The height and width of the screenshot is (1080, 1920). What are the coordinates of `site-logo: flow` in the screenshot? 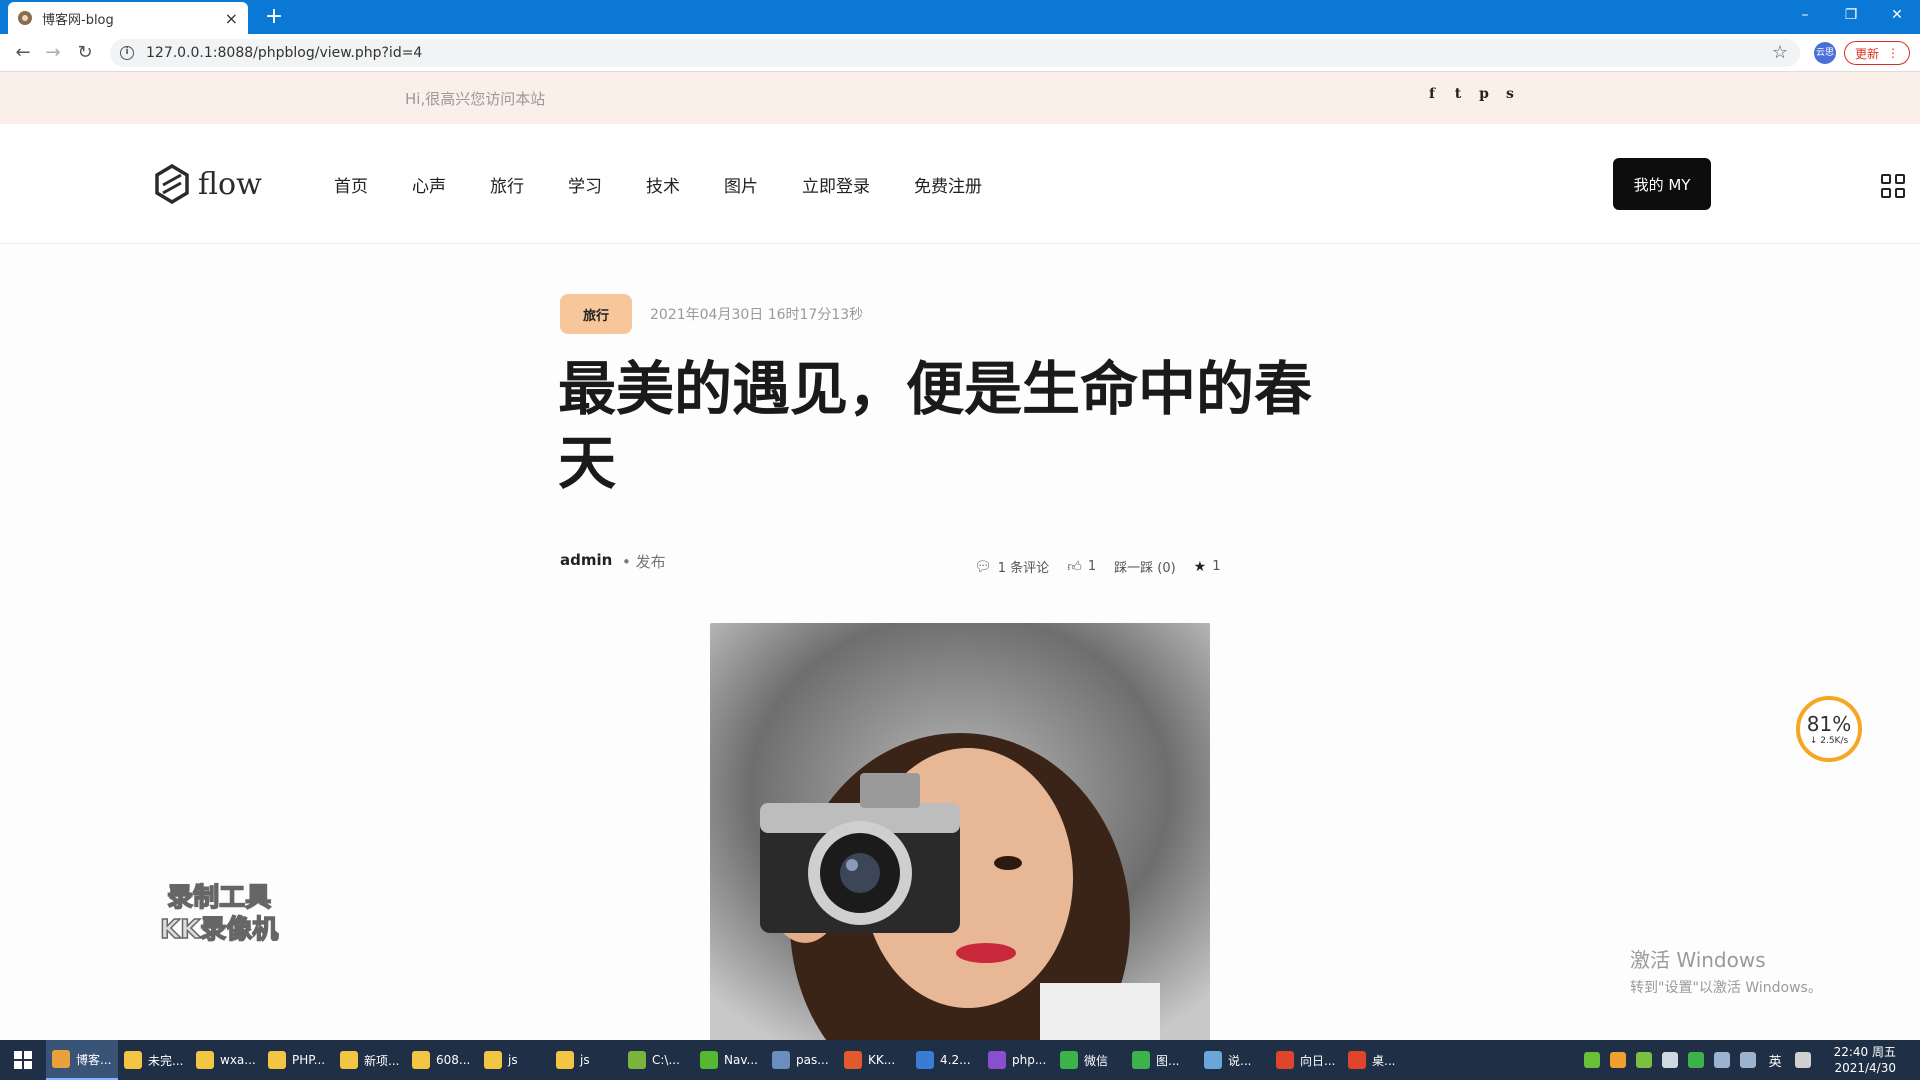 It's located at (208, 184).